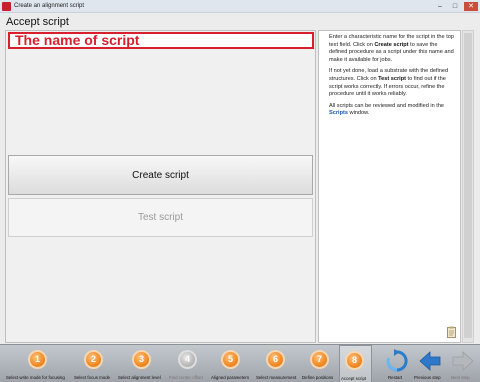 The image size is (480, 382). I want to click on step-7: 7 Define positions, so click(320, 363).